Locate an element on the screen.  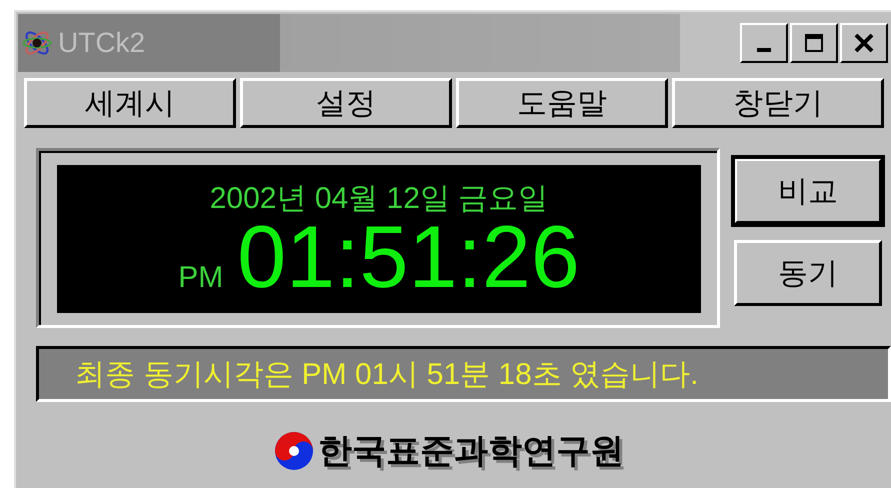
am-pm-text: PM is located at coordinates (201, 277).